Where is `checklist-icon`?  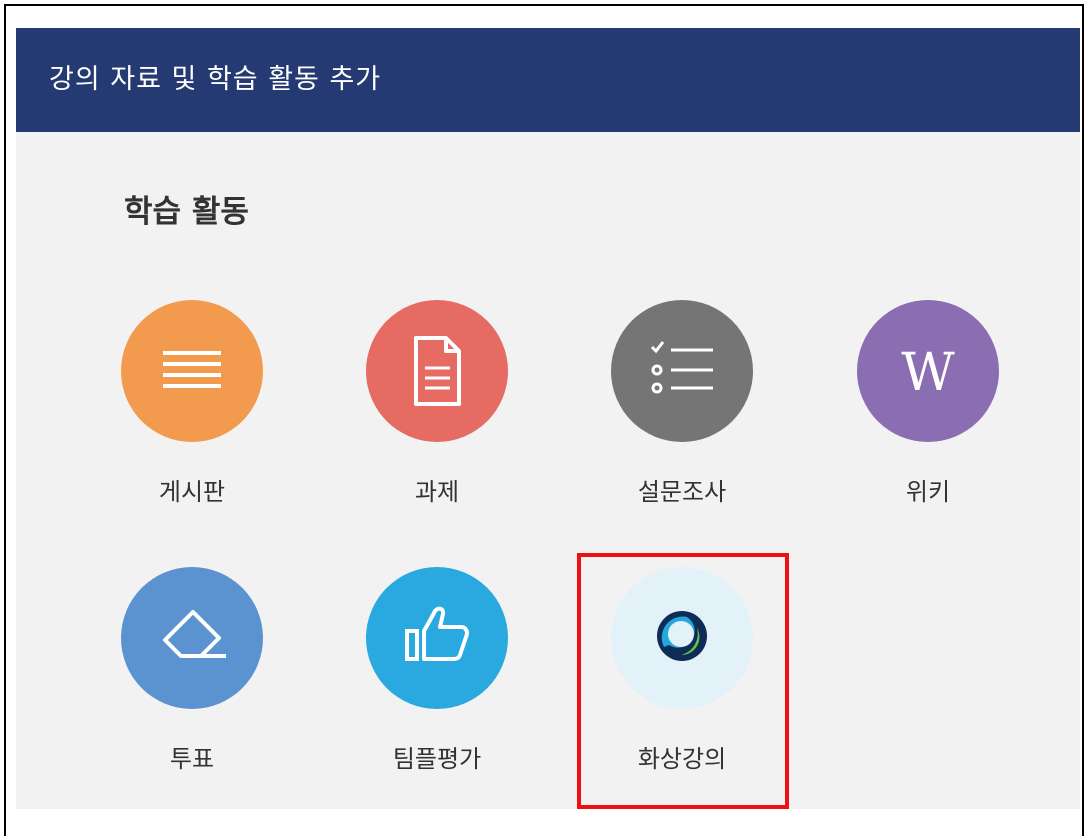 checklist-icon is located at coordinates (682, 371).